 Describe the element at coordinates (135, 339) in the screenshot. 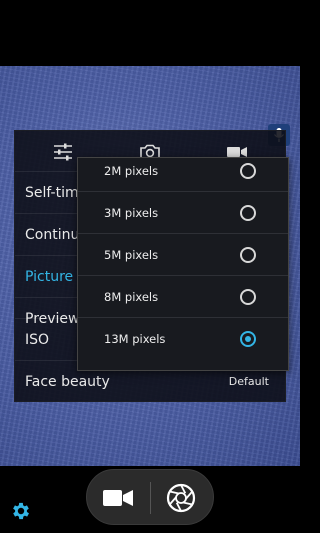

I see `option-label: 13M pixels` at that location.